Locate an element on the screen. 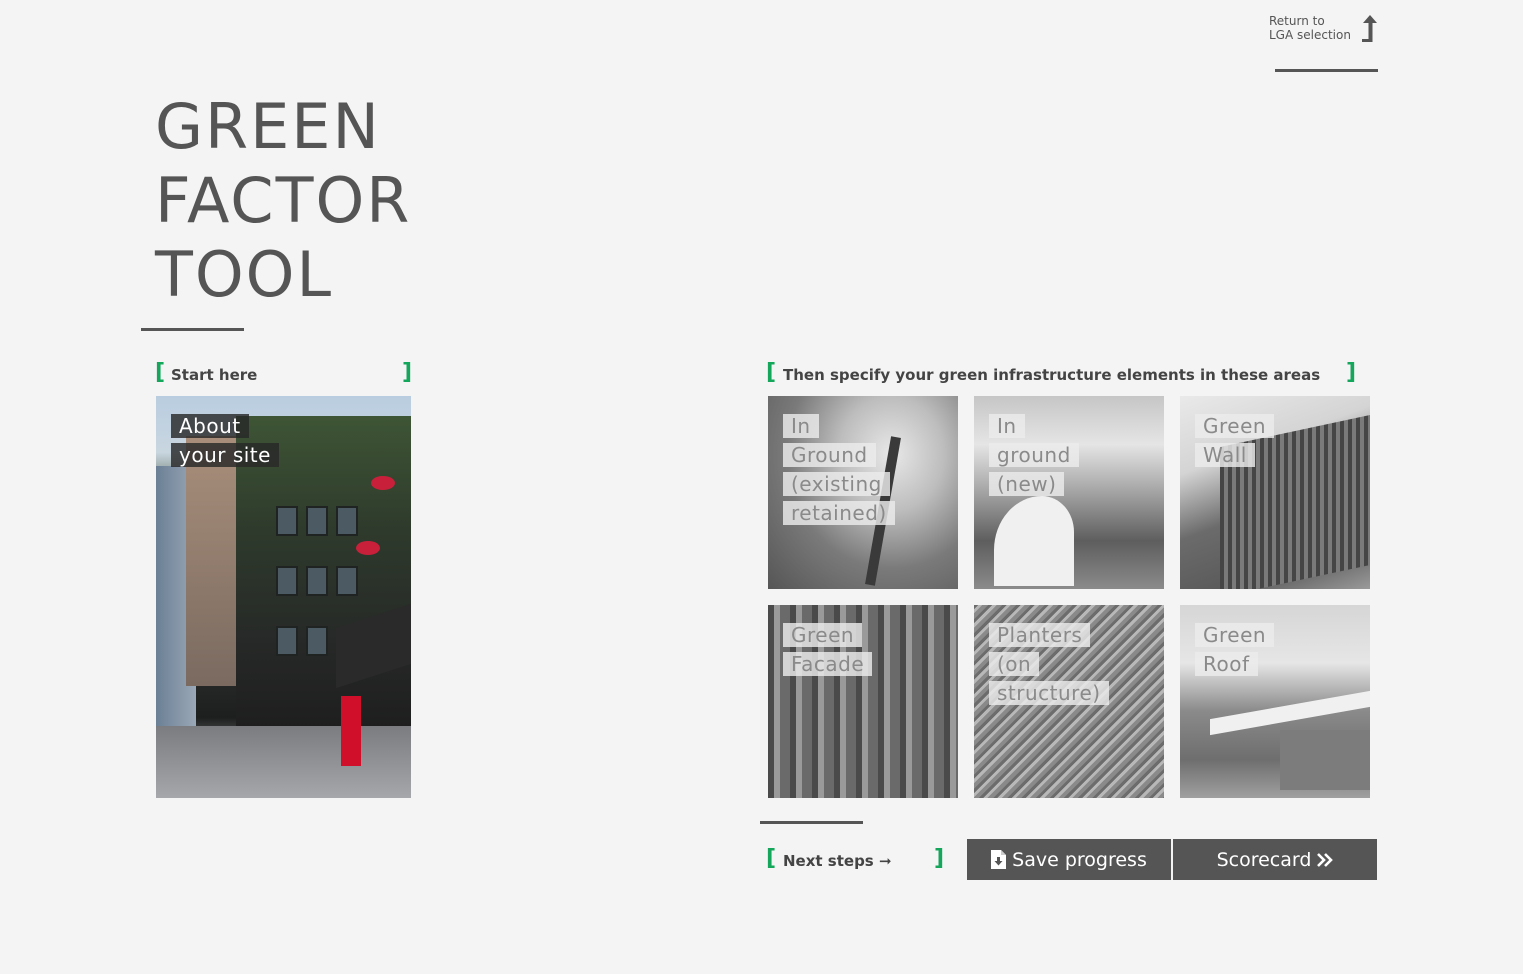 The width and height of the screenshot is (1523, 974). tile-label-line: Planters is located at coordinates (1040, 635).